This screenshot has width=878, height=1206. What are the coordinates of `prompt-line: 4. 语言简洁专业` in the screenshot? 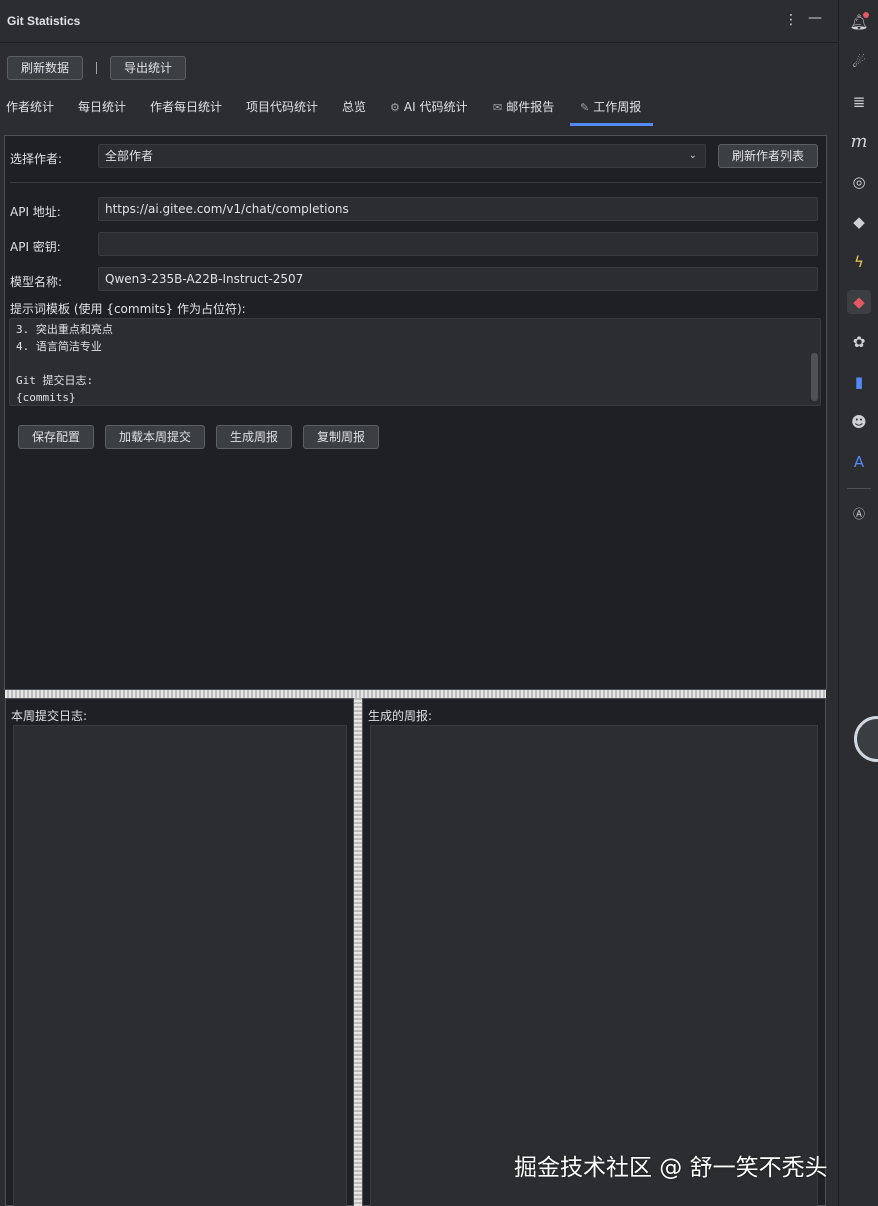 It's located at (59, 346).